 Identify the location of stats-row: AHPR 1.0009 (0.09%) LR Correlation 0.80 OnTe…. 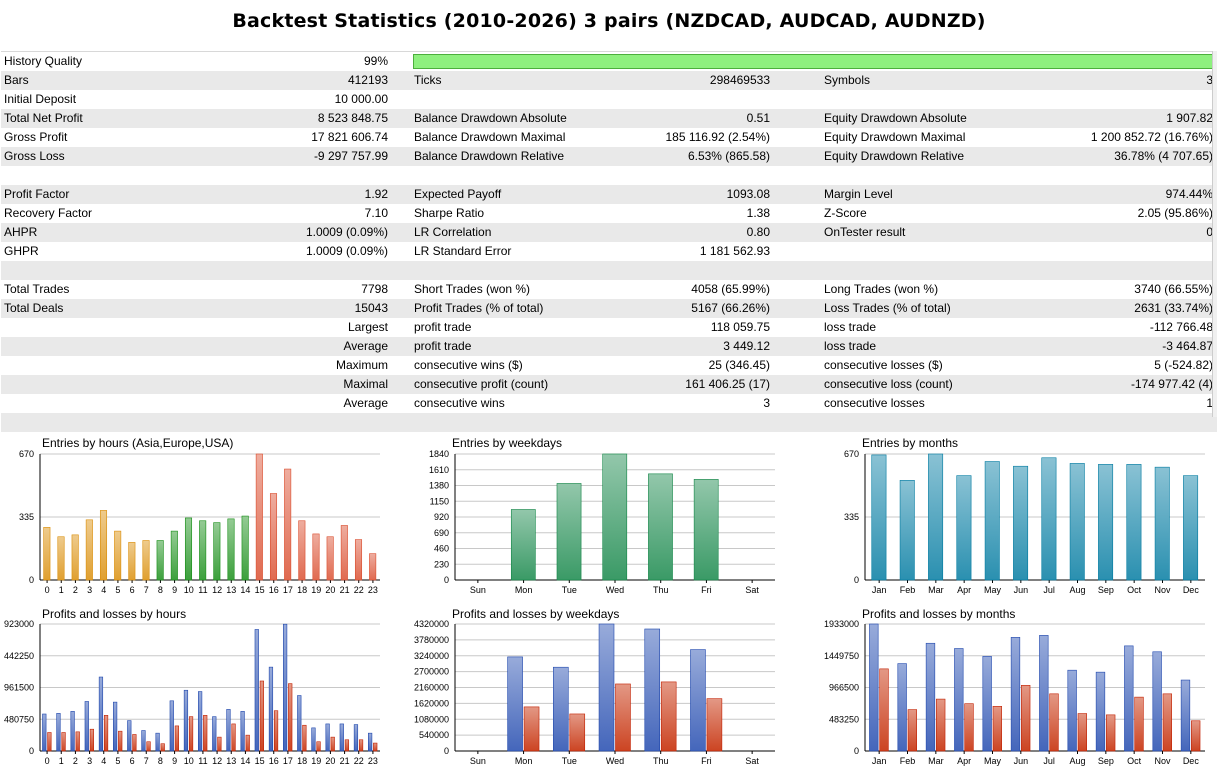
(609, 232).